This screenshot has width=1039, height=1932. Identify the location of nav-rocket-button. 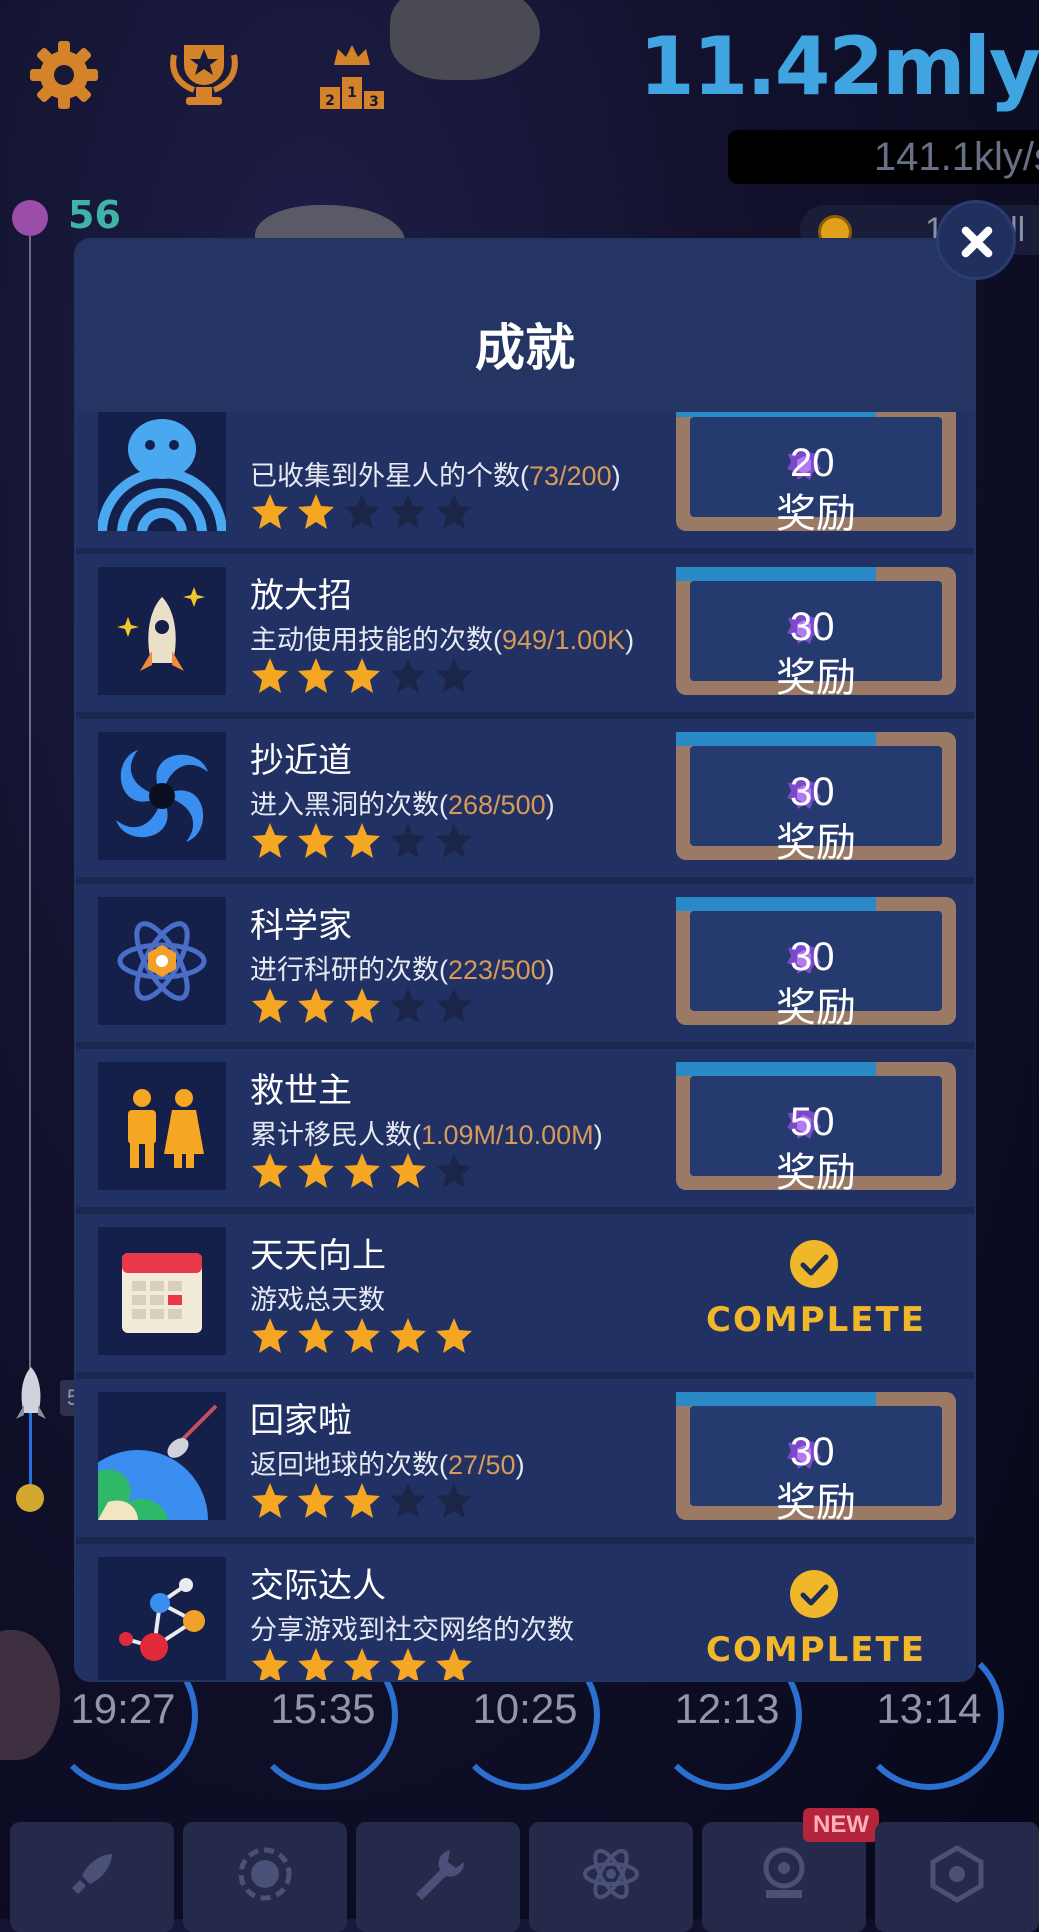
(92, 1877).